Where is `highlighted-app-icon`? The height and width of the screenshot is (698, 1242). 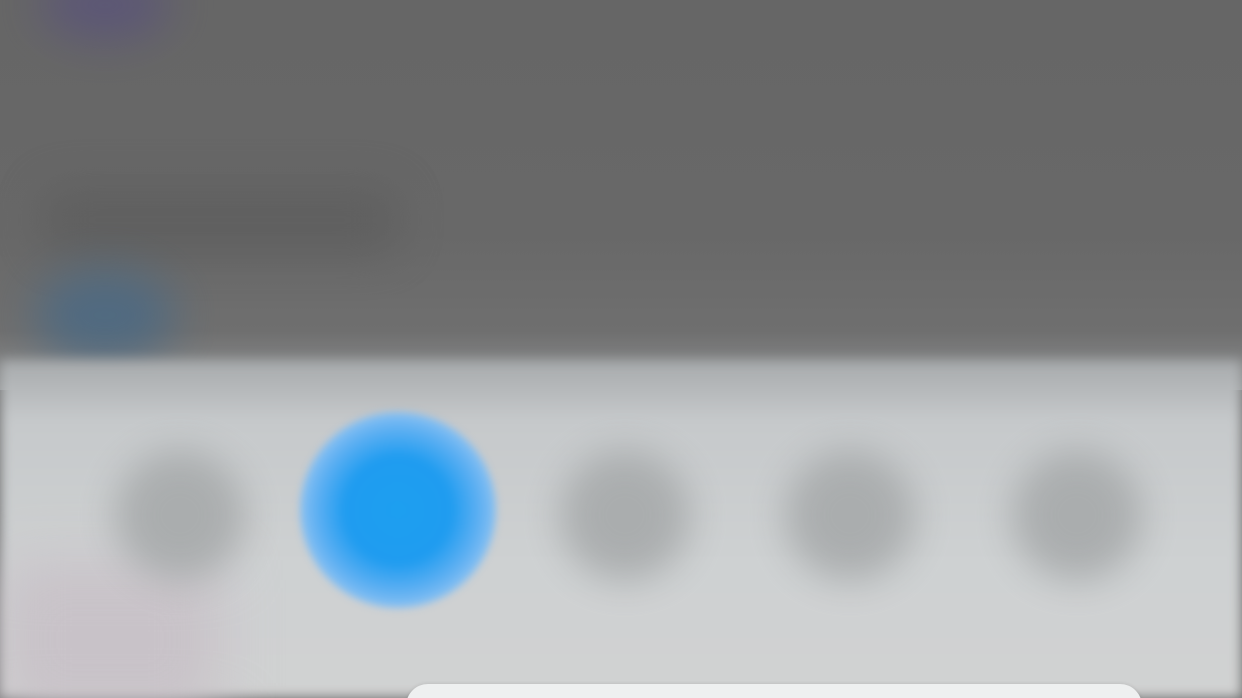 highlighted-app-icon is located at coordinates (398, 510).